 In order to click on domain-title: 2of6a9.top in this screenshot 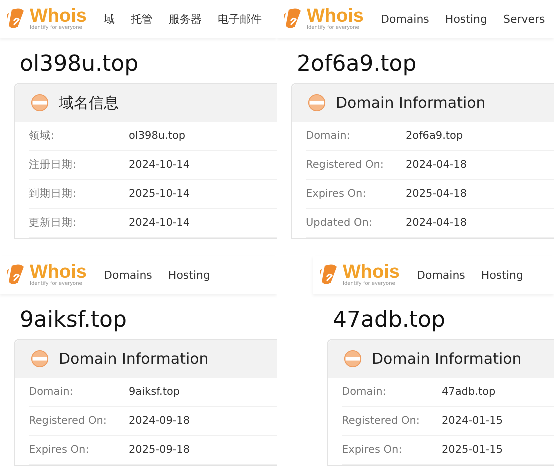, I will do `click(357, 65)`.